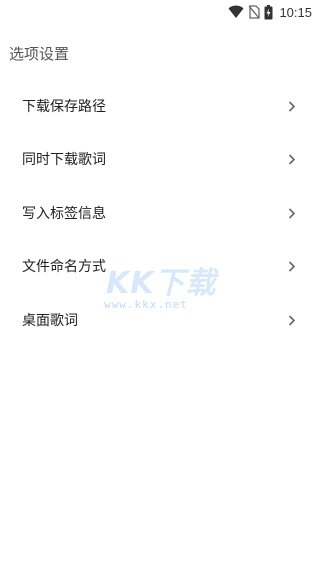  I want to click on wifi-icon, so click(236, 12).